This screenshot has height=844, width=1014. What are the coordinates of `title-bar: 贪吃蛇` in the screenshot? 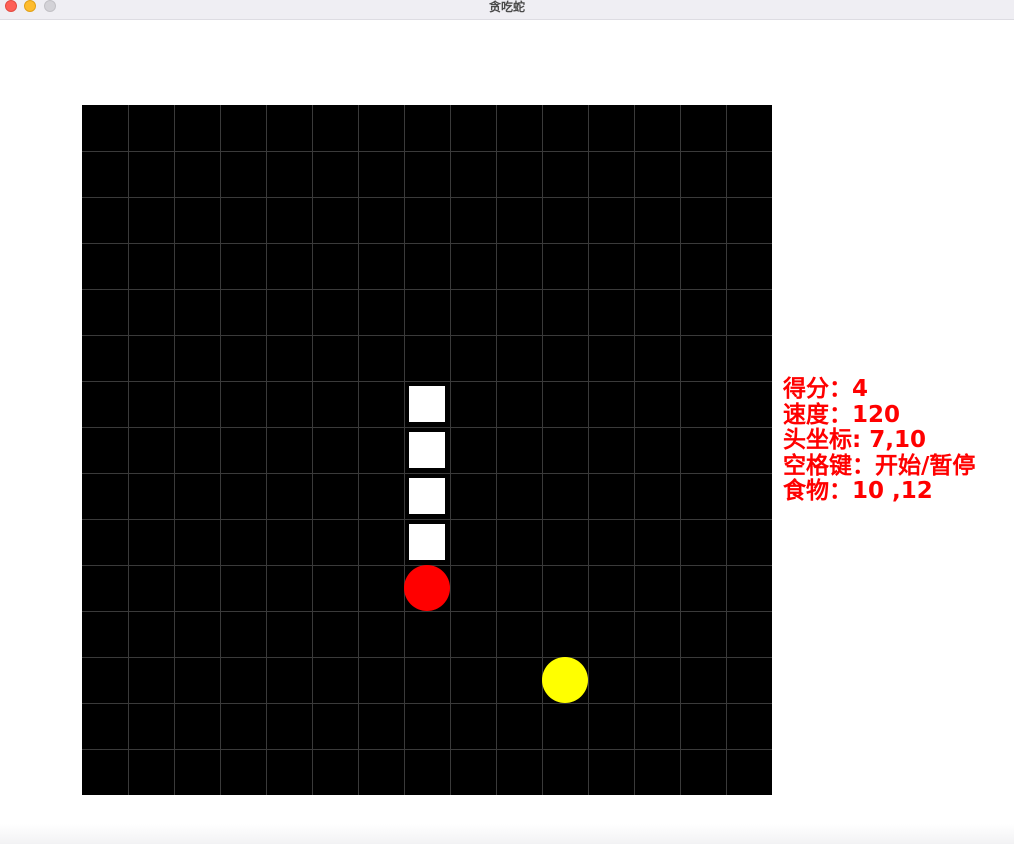 It's located at (507, 10).